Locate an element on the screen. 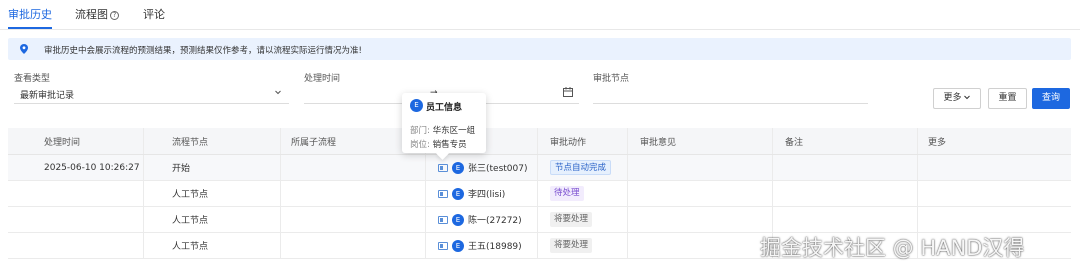  help-icon: ? is located at coordinates (114, 15).